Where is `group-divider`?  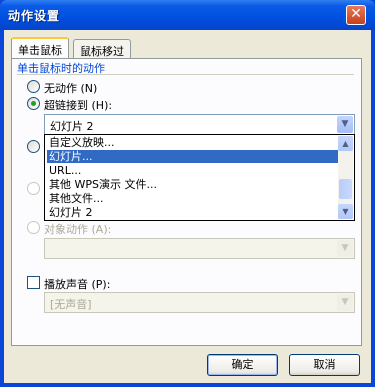
group-divider is located at coordinates (185, 74).